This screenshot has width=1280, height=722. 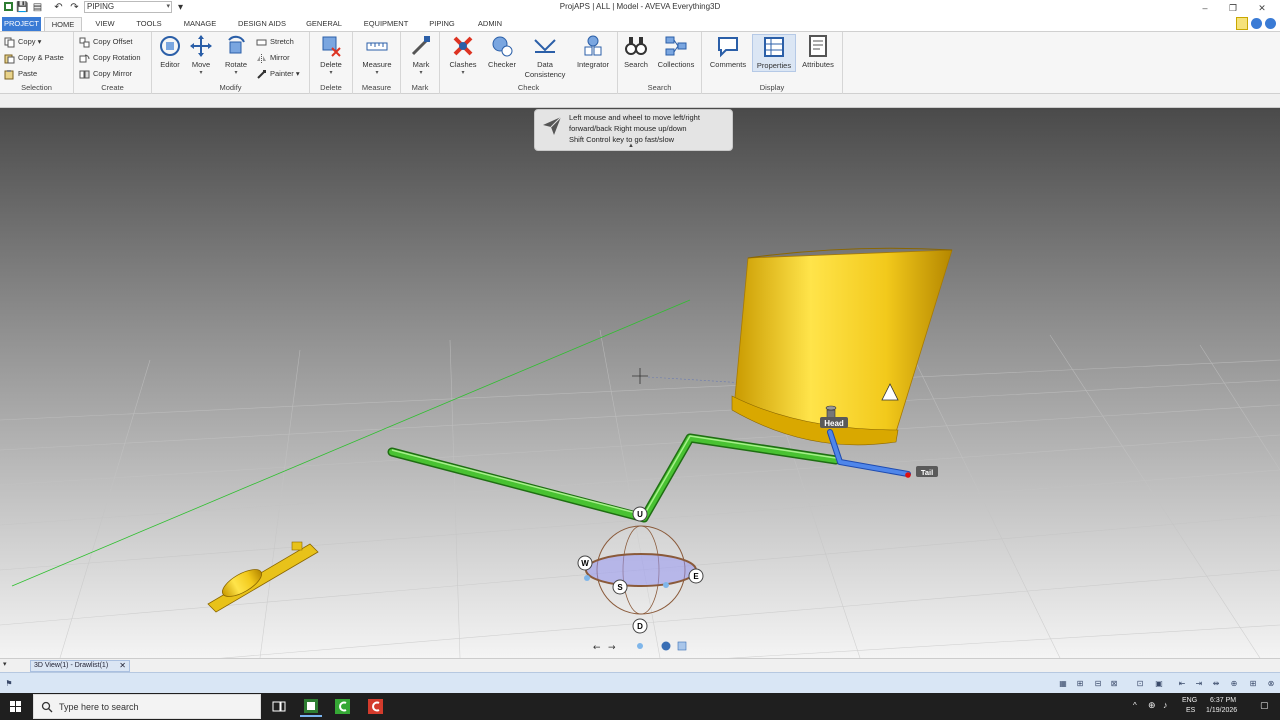 What do you see at coordinates (1063, 684) in the screenshot?
I see `grid-snap-icon: ▦` at bounding box center [1063, 684].